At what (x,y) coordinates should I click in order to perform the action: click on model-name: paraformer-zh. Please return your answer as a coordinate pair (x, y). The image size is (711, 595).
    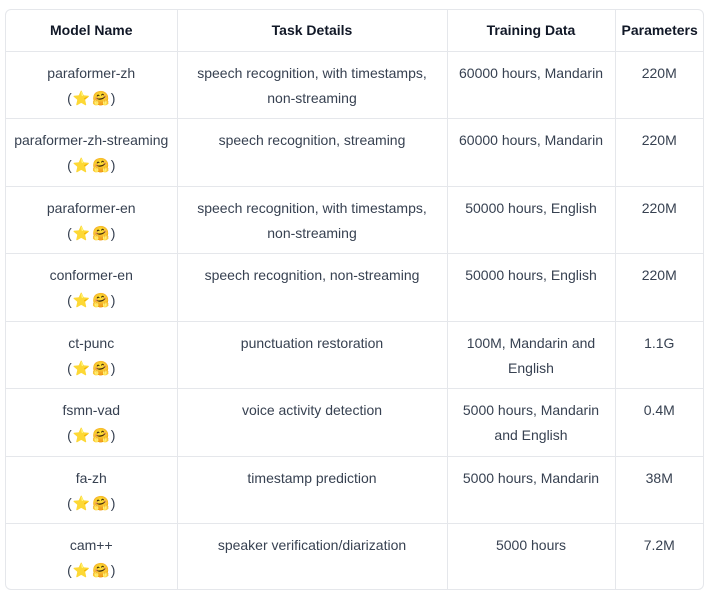
    Looking at the image, I should click on (91, 72).